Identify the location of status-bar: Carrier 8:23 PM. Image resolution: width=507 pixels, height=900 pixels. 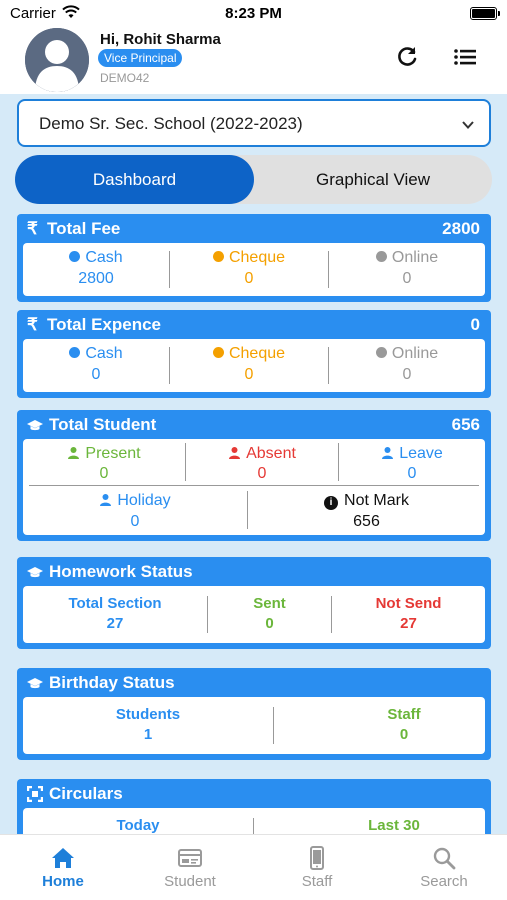
(253, 14).